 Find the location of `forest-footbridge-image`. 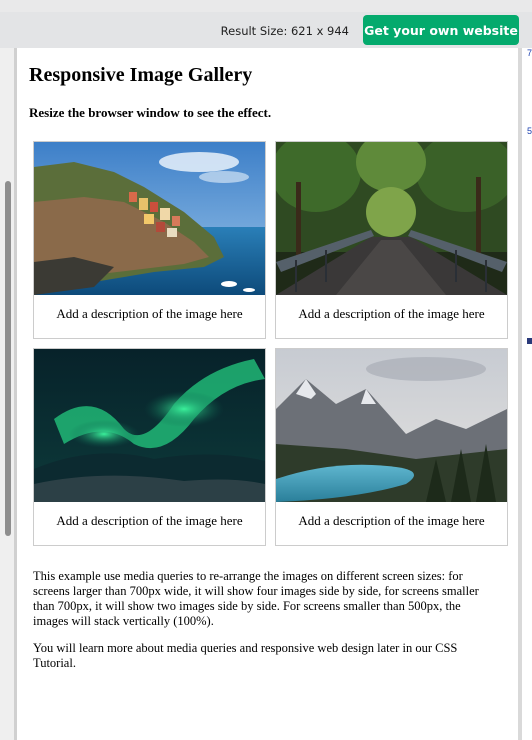

forest-footbridge-image is located at coordinates (391, 218).